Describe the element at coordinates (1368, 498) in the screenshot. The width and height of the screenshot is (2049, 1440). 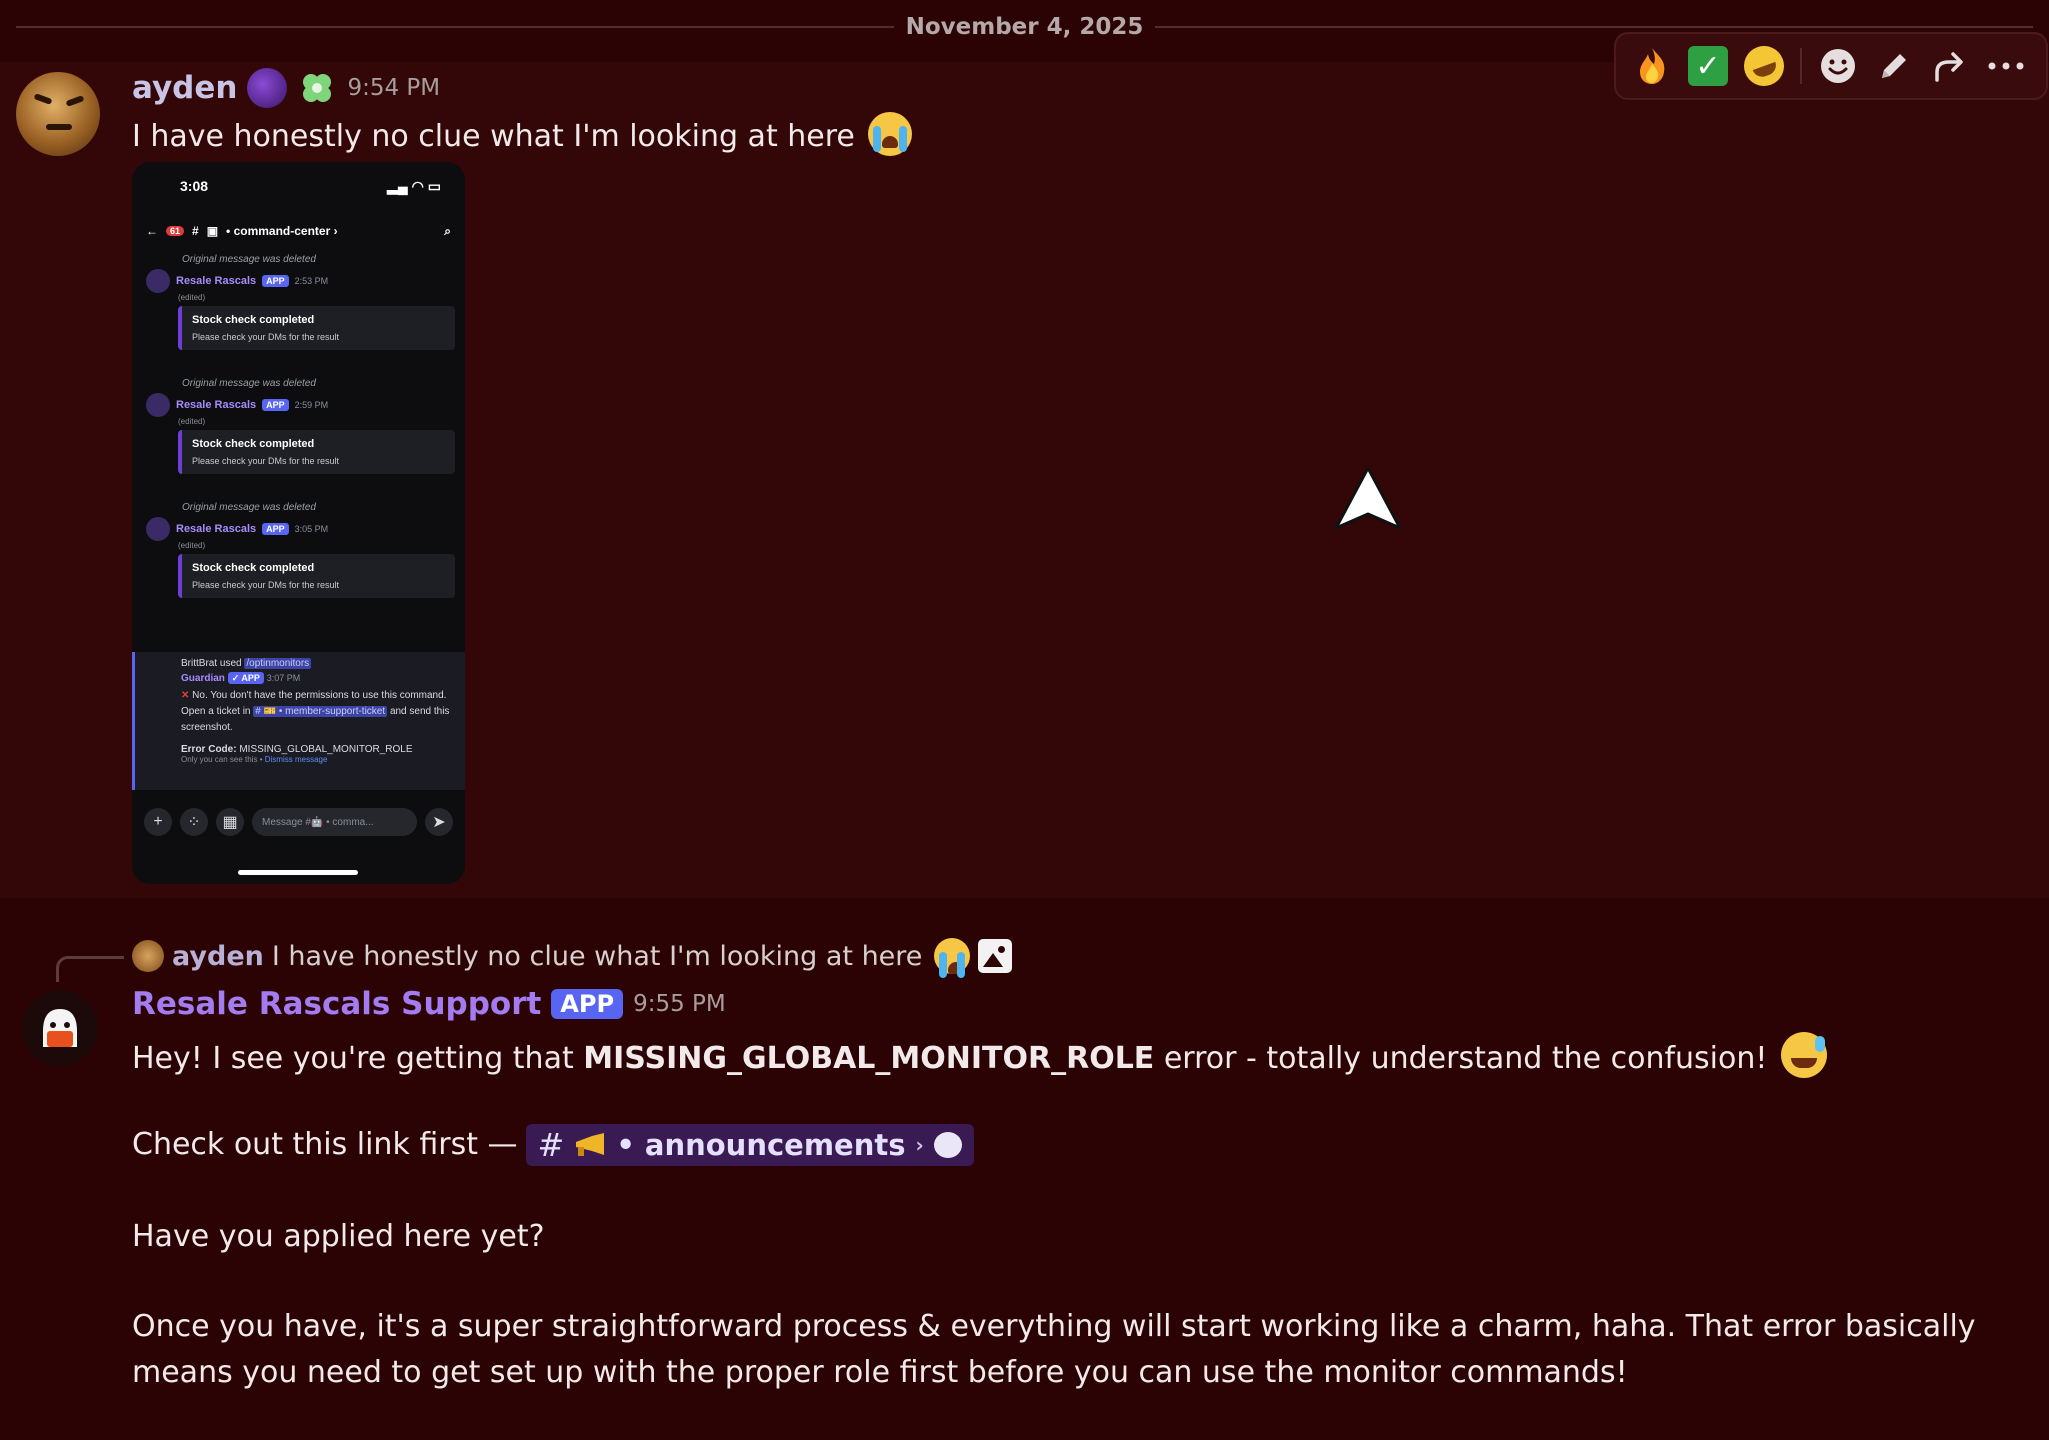
I see `mouse-cursor-icon` at that location.